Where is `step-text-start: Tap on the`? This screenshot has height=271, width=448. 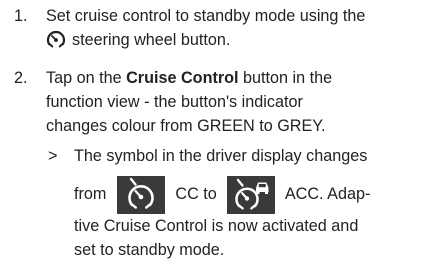 step-text-start: Tap on the is located at coordinates (84, 78).